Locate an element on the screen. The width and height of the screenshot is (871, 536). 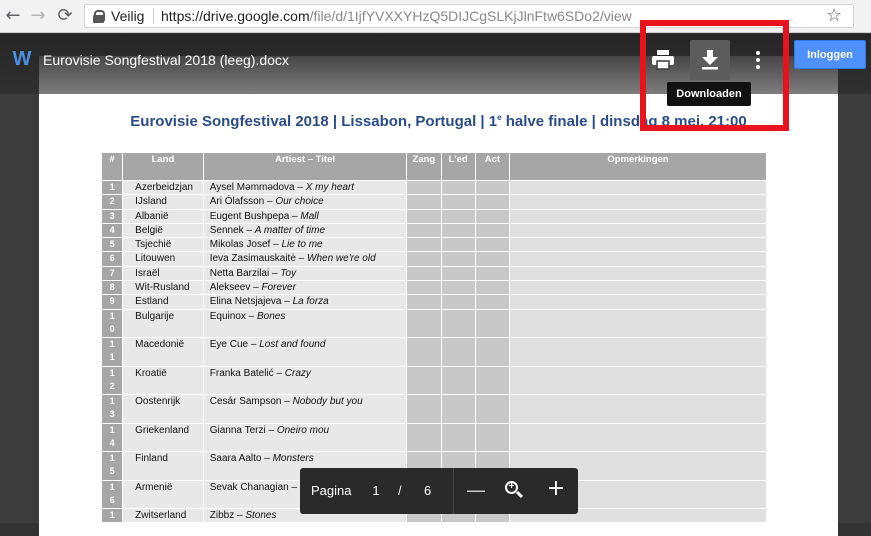
song-title: A matter of time is located at coordinates (290, 230).